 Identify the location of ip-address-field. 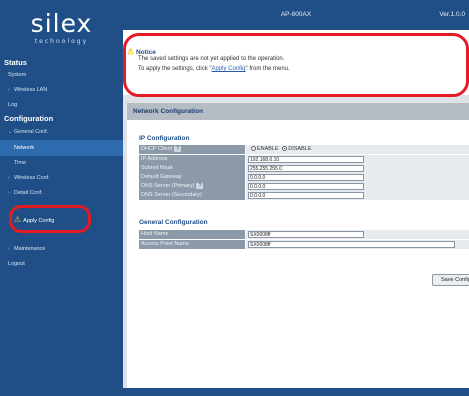
(306, 159).